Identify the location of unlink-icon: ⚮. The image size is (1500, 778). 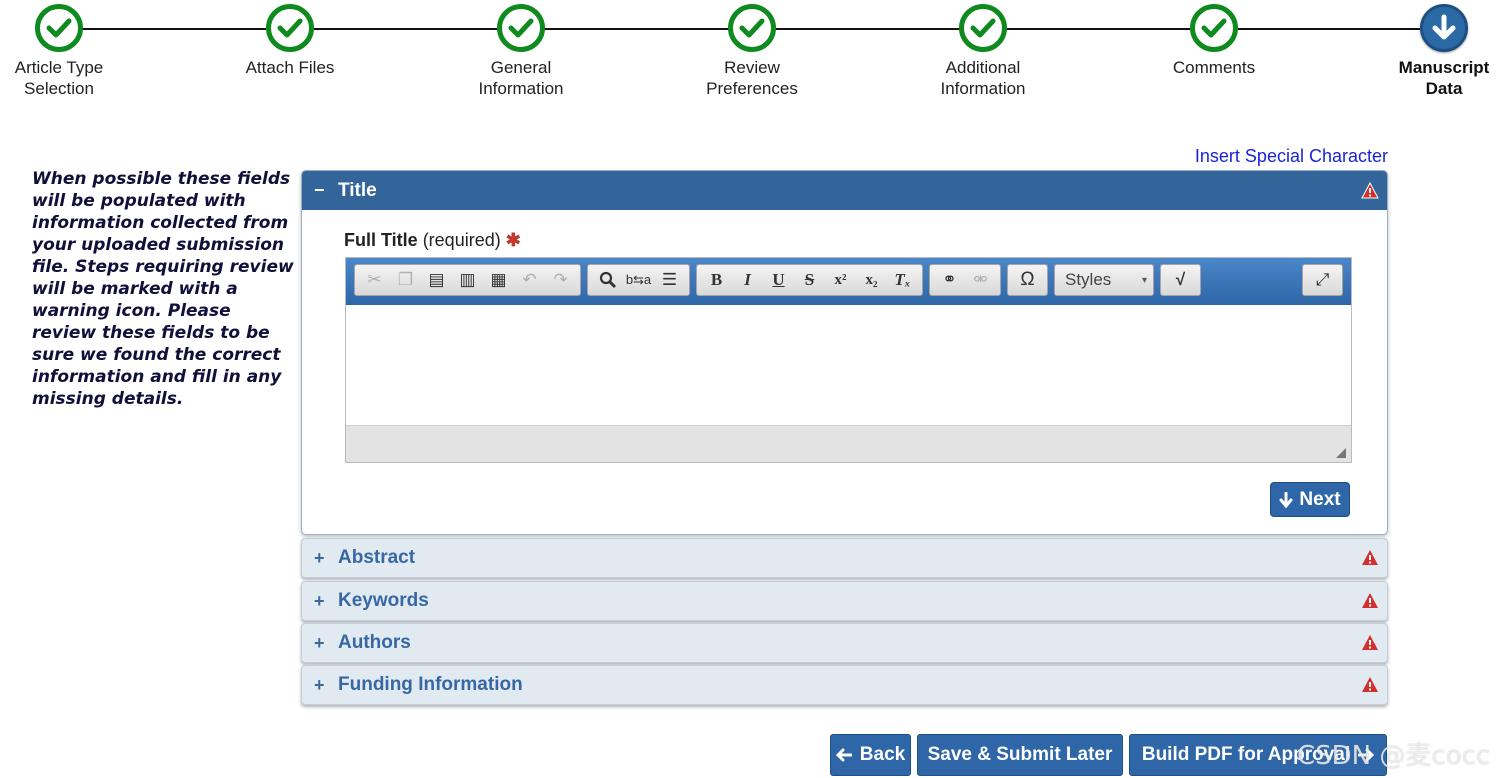
(980, 280).